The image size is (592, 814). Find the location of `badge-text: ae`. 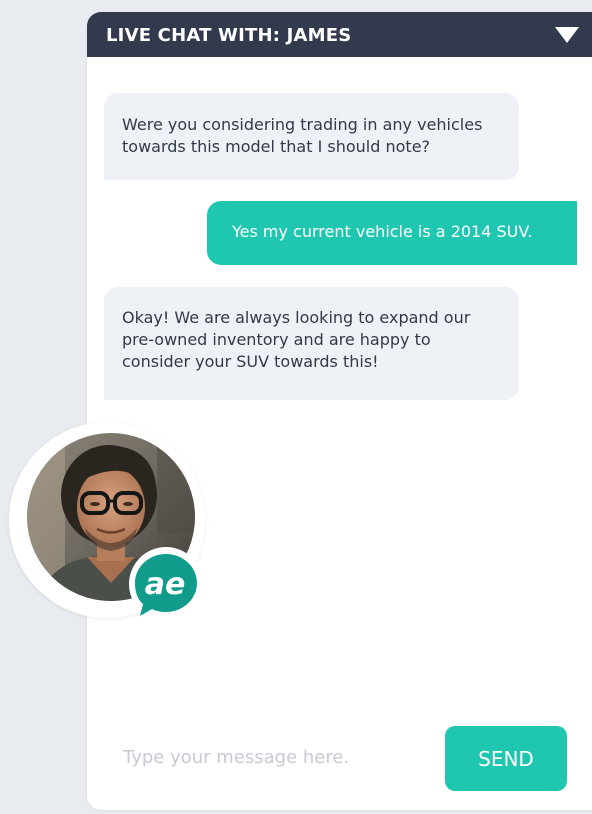

badge-text: ae is located at coordinates (165, 584).